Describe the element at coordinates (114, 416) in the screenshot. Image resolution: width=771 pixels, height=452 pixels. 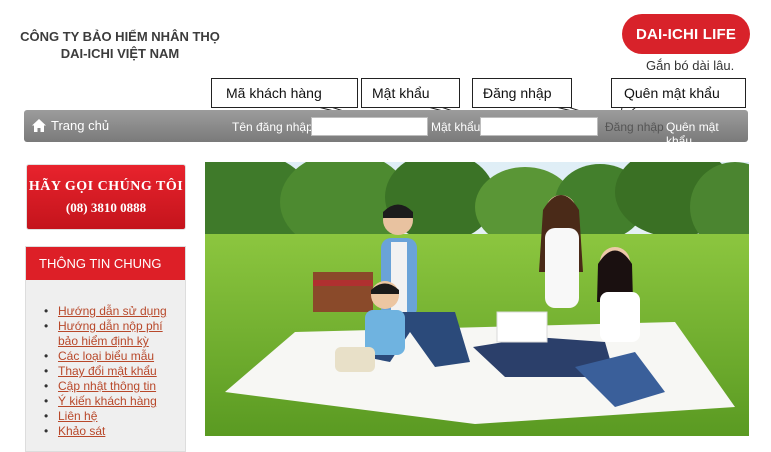
I see `list-item: Liên hệ` at that location.